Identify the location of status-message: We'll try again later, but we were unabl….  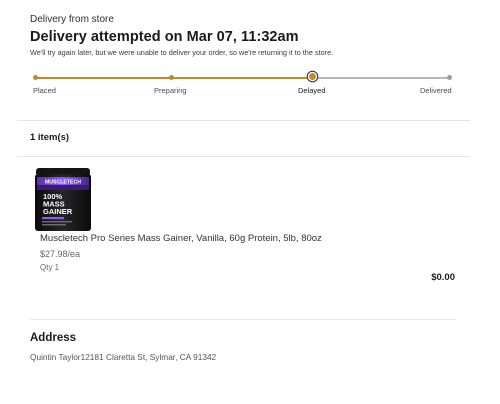
(182, 52).